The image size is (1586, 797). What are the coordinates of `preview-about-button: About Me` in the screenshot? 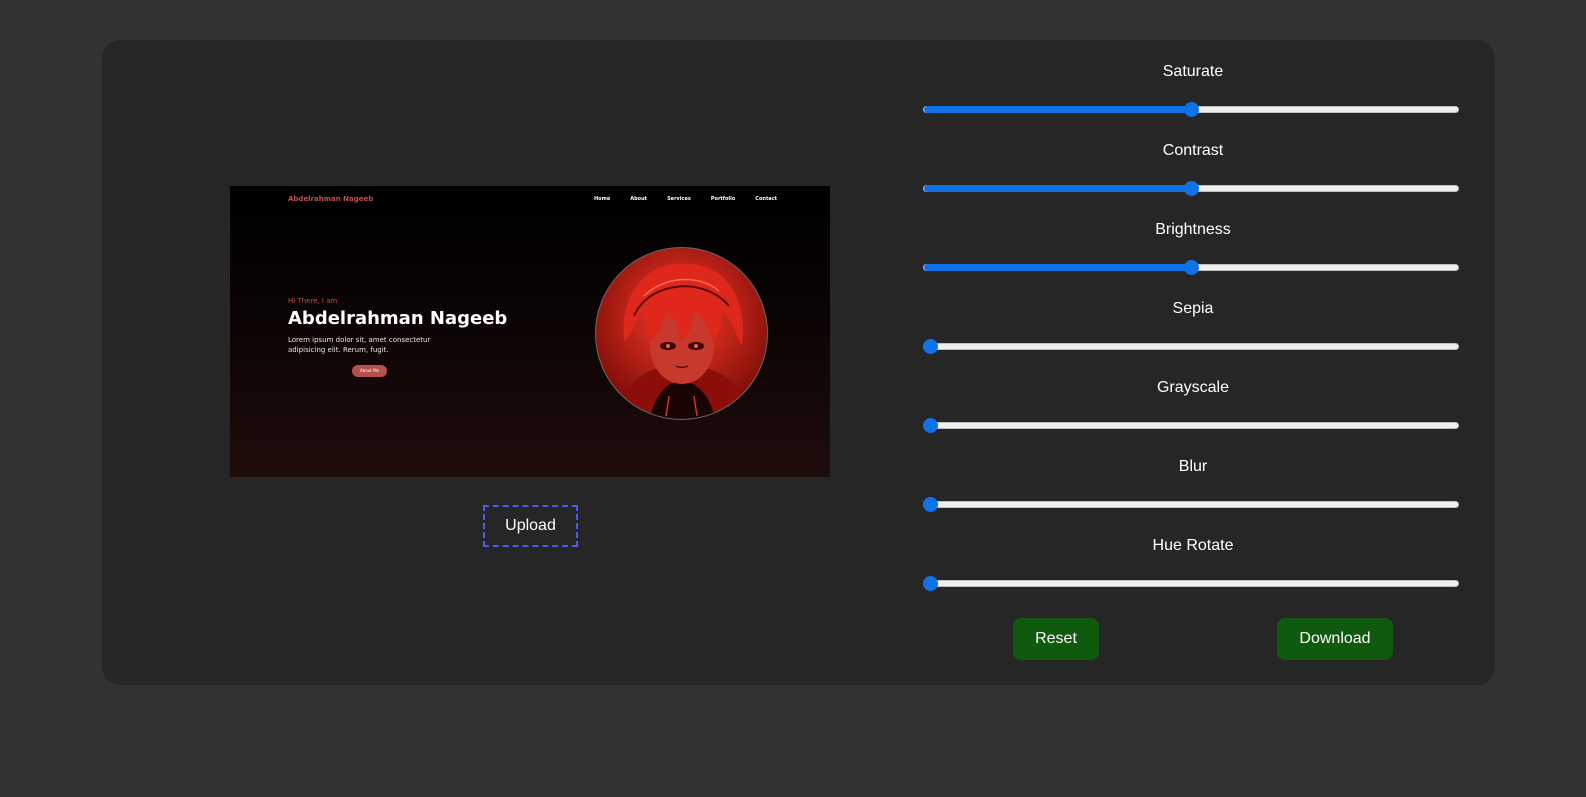 It's located at (369, 371).